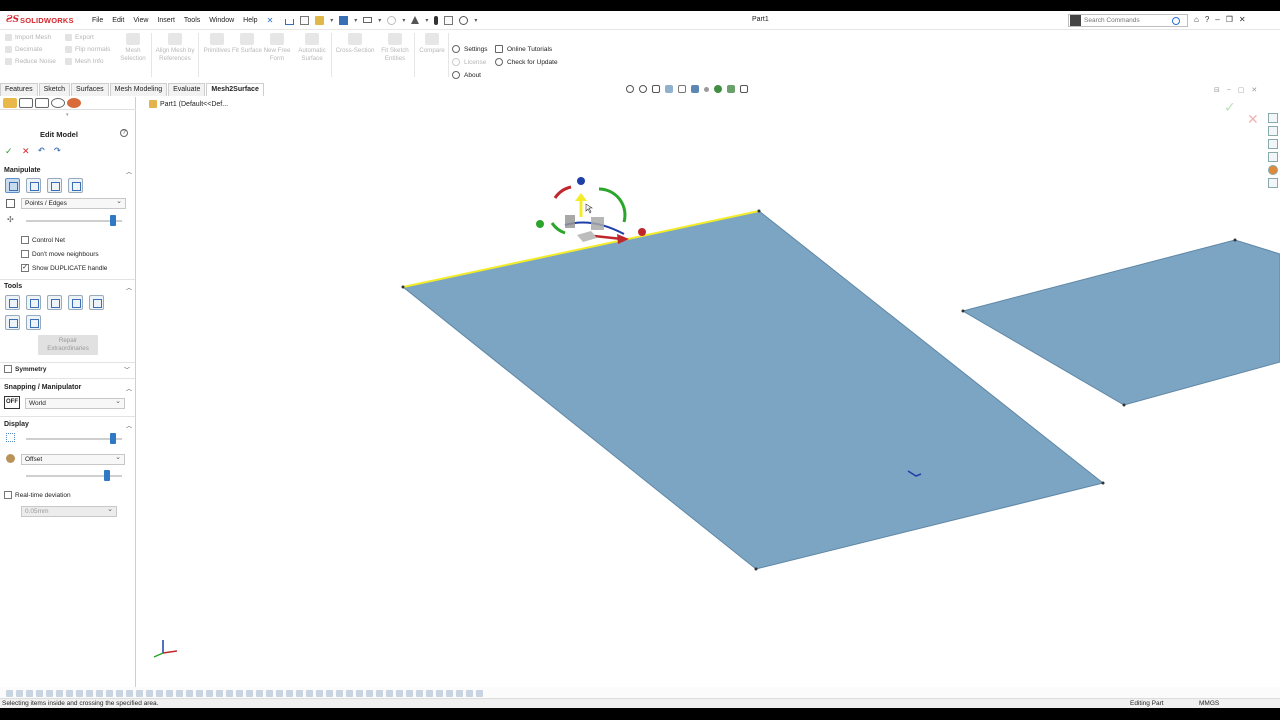 This screenshot has width=1280, height=720. I want to click on tab-sketch: Sketch, so click(54, 89).